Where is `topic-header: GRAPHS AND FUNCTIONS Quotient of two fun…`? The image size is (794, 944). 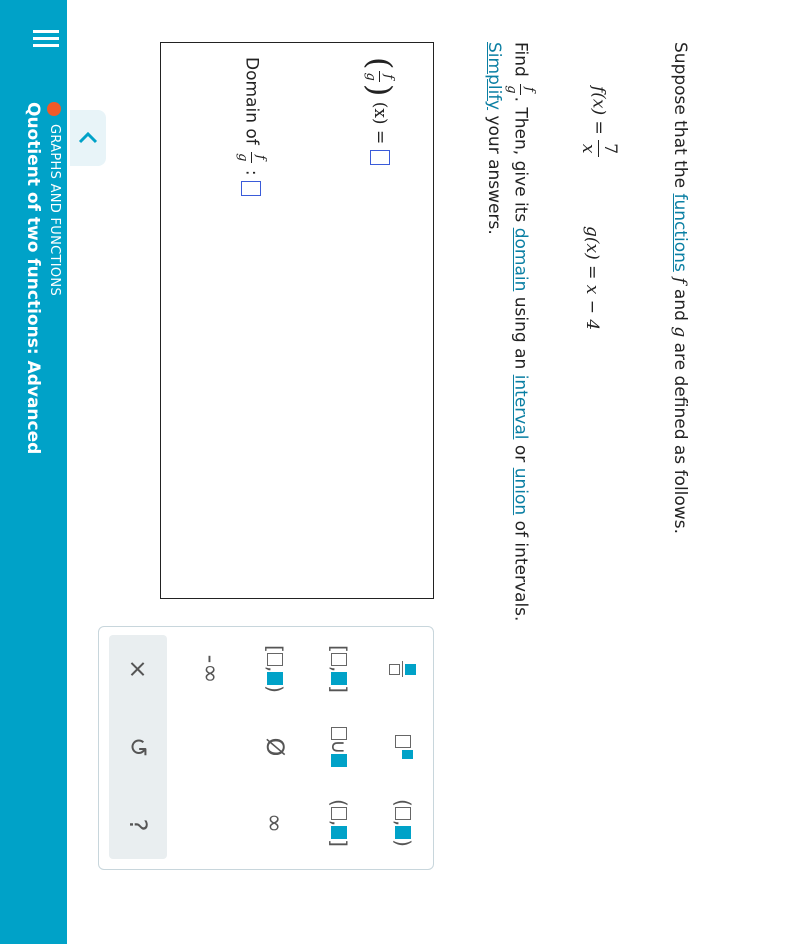 topic-header: GRAPHS AND FUNCTIONS Quotient of two fun… is located at coordinates (53, 472).